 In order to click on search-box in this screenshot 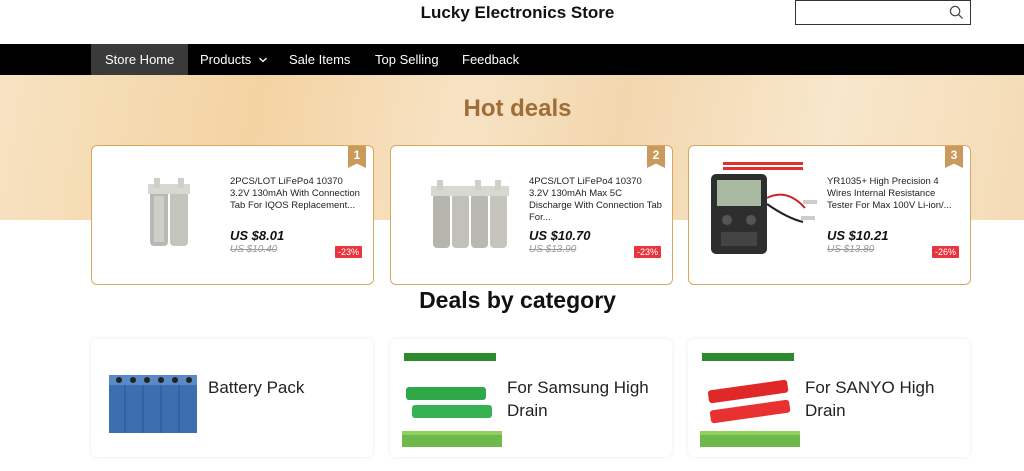, I will do `click(883, 12)`.